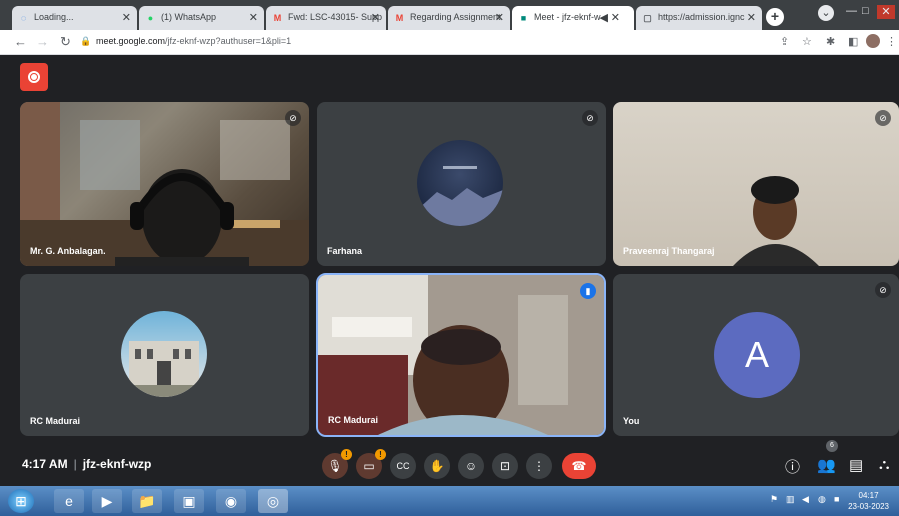 The image size is (899, 516). I want to click on back-icon: ←, so click(20, 41).